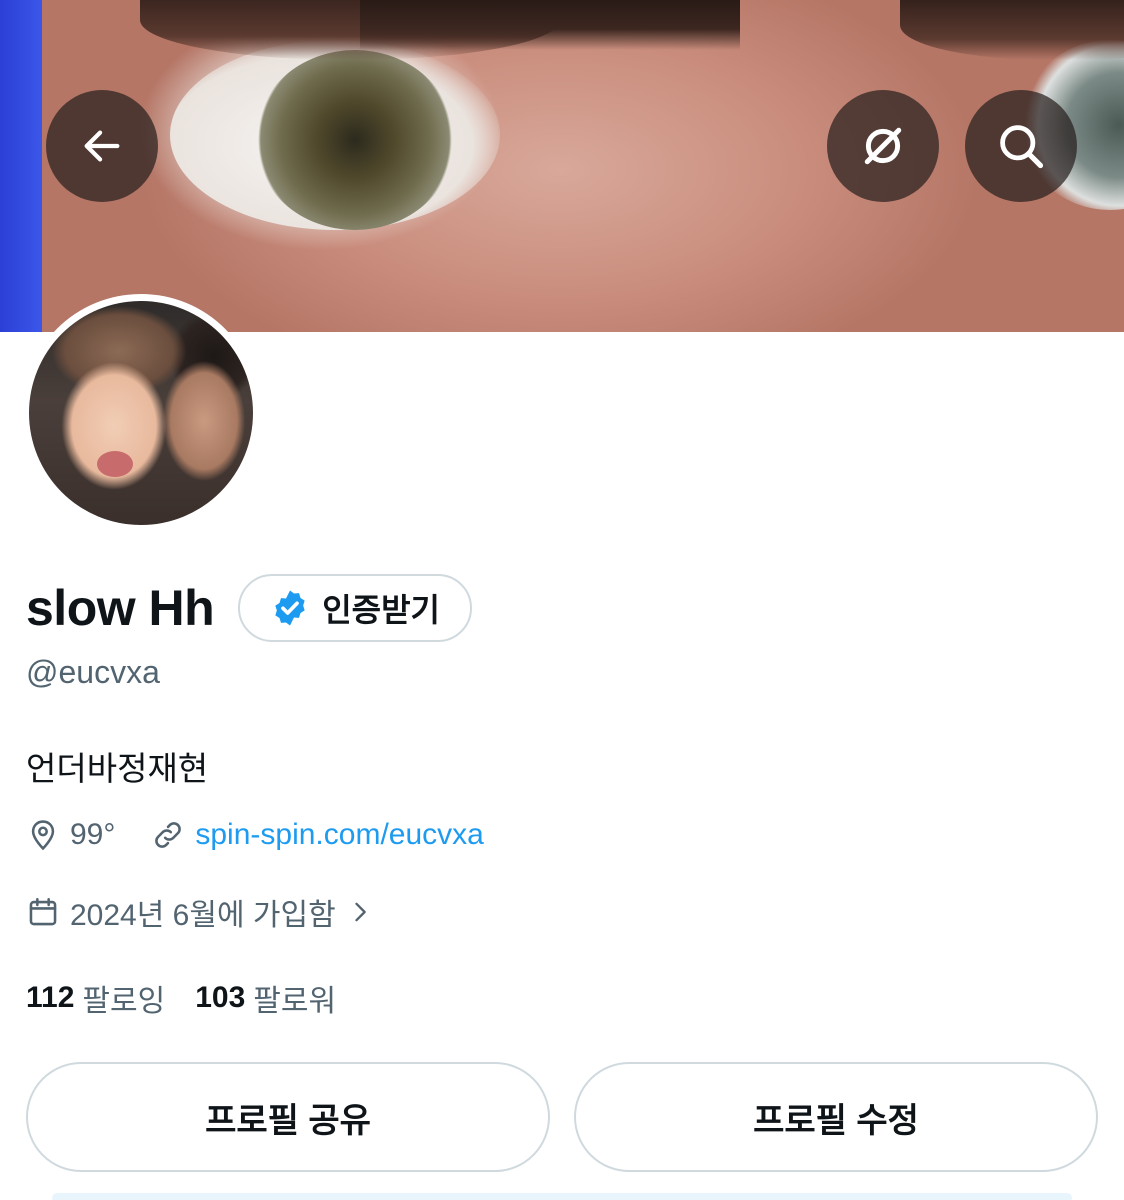 This screenshot has width=1124, height=1200. Describe the element at coordinates (117, 768) in the screenshot. I see `profile-bio: 언더바정재현` at that location.